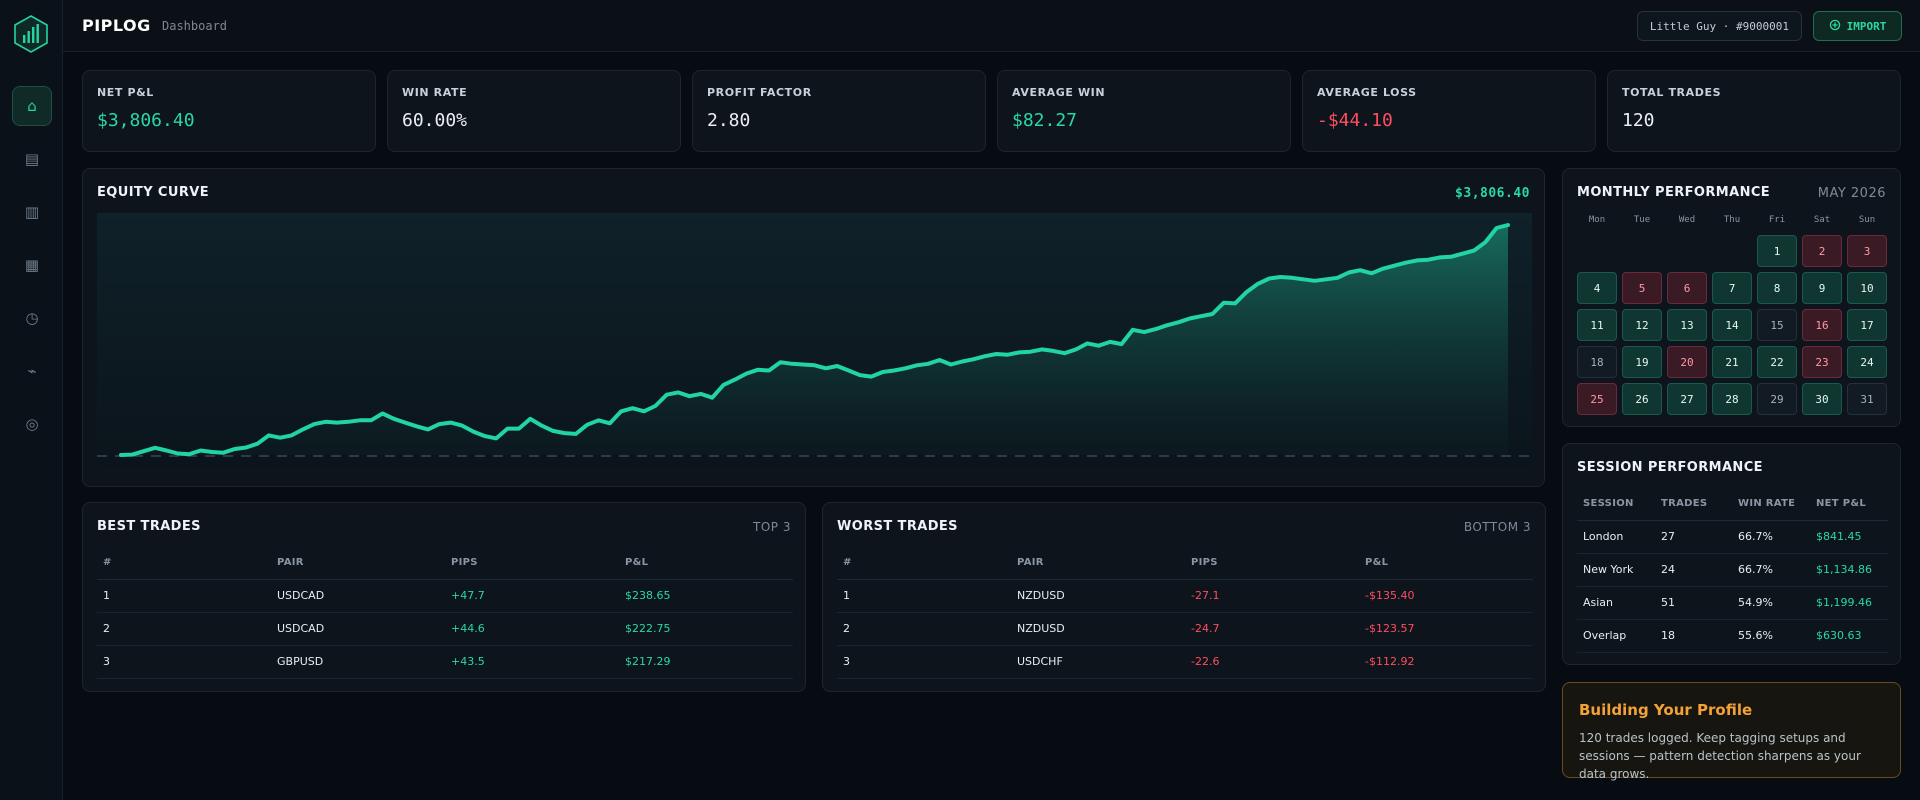 This screenshot has height=800, width=1920. What do you see at coordinates (534, 111) in the screenshot?
I see `kpi-card: WIN RATE 60.00%` at bounding box center [534, 111].